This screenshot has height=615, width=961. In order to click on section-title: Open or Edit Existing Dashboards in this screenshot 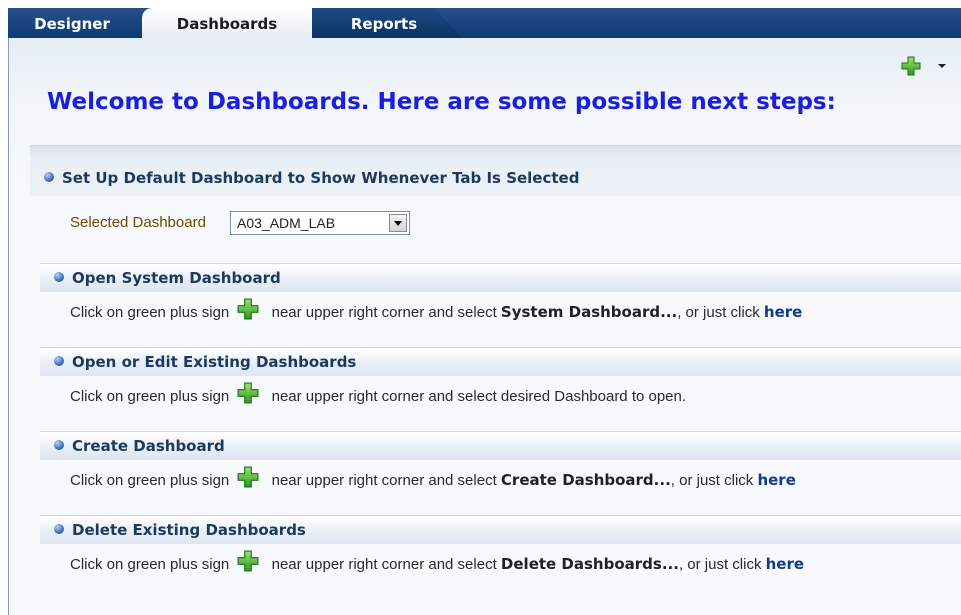, I will do `click(214, 362)`.